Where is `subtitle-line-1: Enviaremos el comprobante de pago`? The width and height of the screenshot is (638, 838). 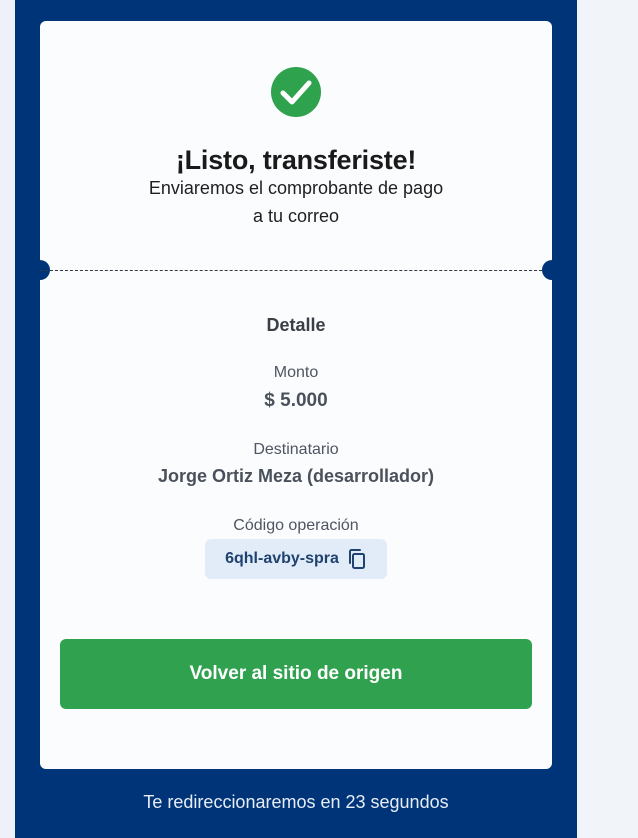 subtitle-line-1: Enviaremos el comprobante de pago is located at coordinates (296, 188).